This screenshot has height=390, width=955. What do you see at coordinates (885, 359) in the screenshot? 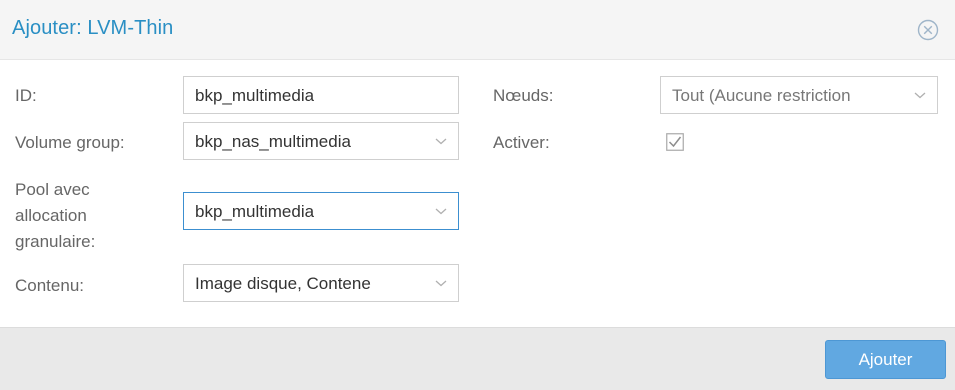
I see `add-button: Ajouter` at bounding box center [885, 359].